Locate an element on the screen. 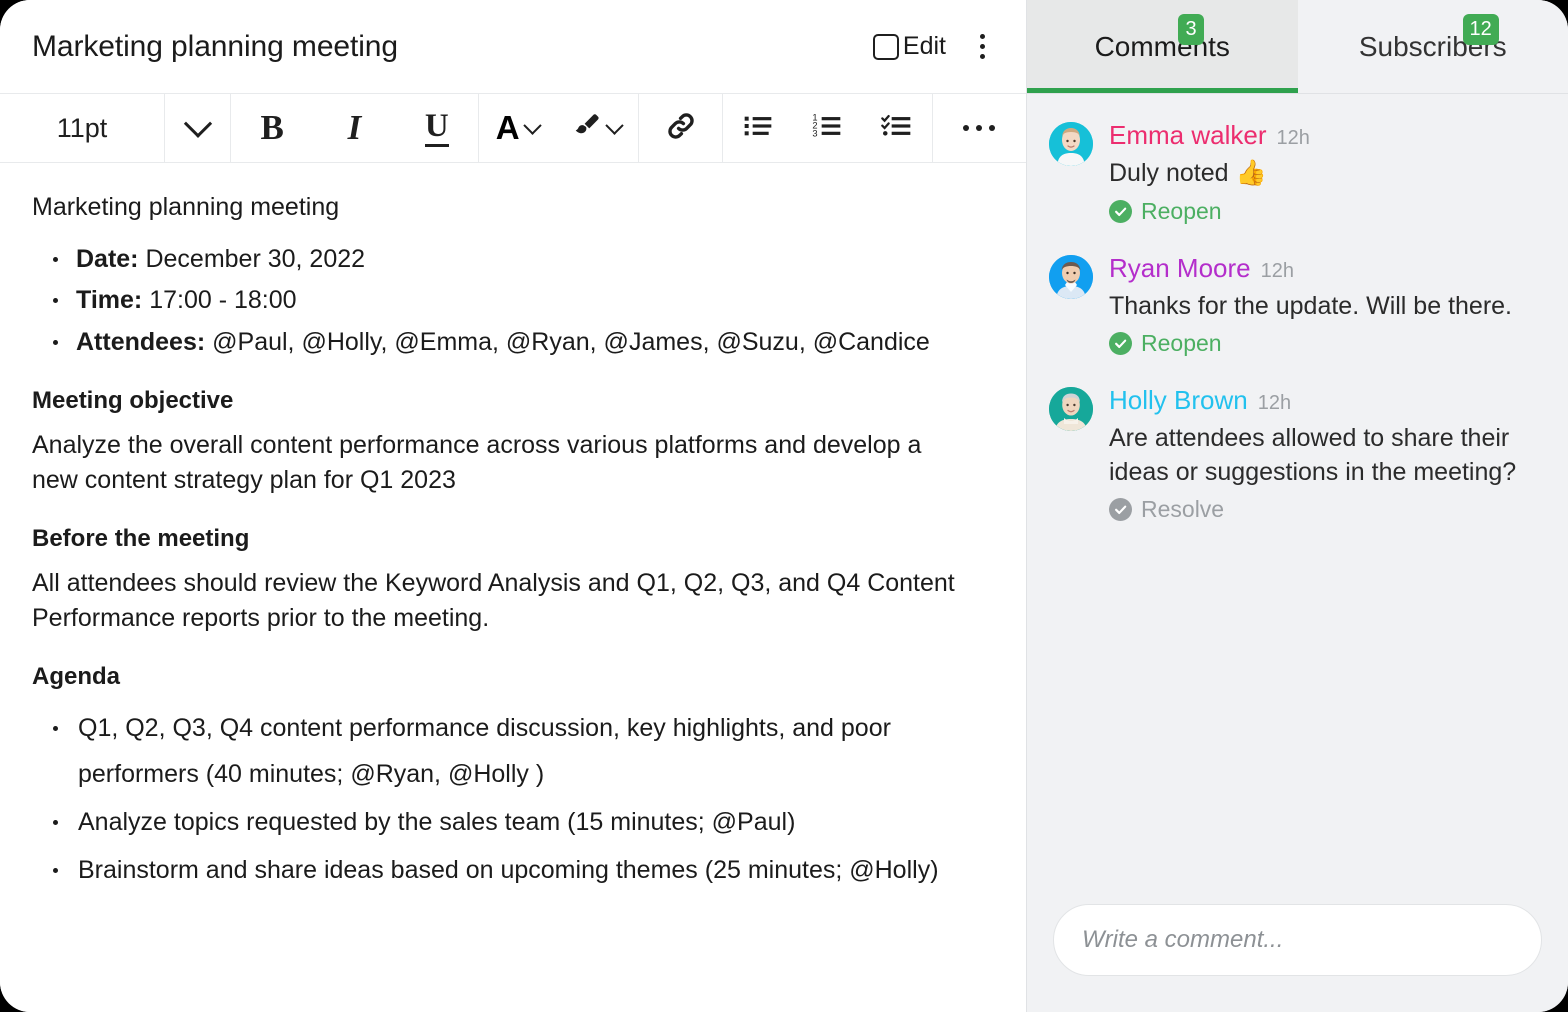 The image size is (1568, 1012). comment-author: Ryan Moore is located at coordinates (1180, 268).